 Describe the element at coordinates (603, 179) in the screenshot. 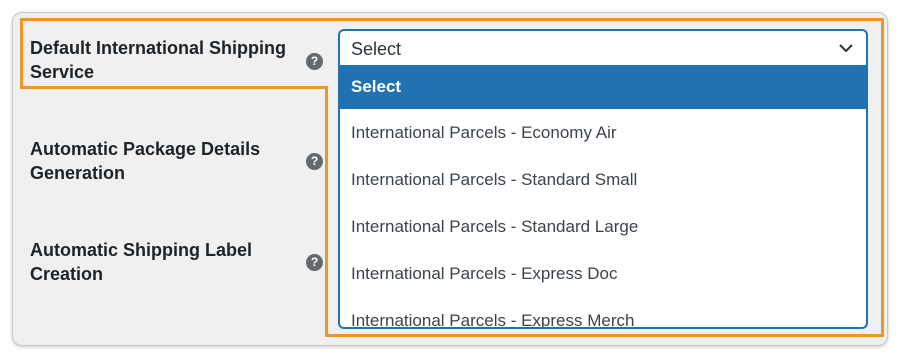

I see `option-standard-small: International Parcels - Standard Small` at that location.